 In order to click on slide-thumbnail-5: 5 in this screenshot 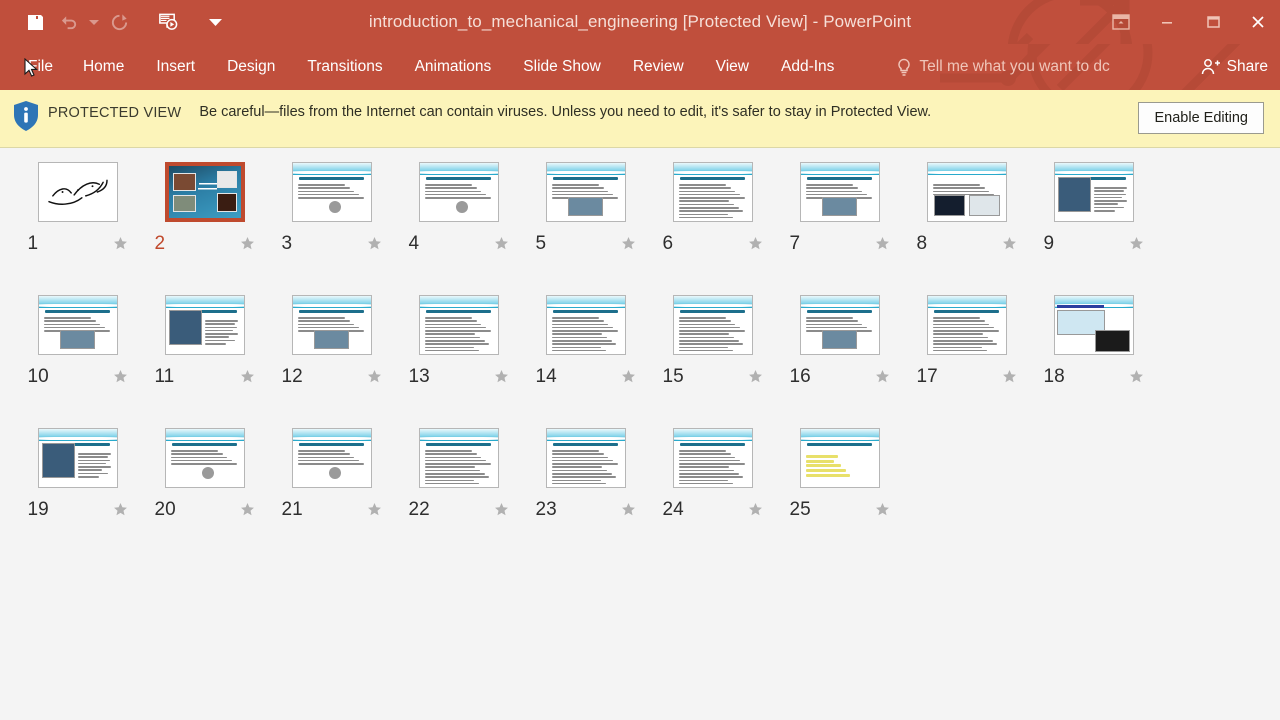, I will do `click(585, 228)`.